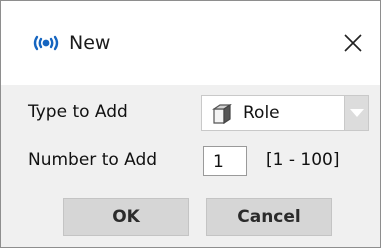 This screenshot has width=381, height=248. I want to click on type-select-value: Role, so click(261, 113).